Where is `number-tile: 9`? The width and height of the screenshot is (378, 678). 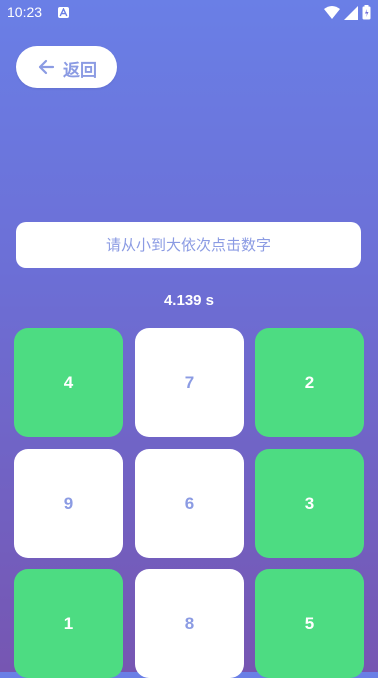
number-tile: 9 is located at coordinates (68, 503).